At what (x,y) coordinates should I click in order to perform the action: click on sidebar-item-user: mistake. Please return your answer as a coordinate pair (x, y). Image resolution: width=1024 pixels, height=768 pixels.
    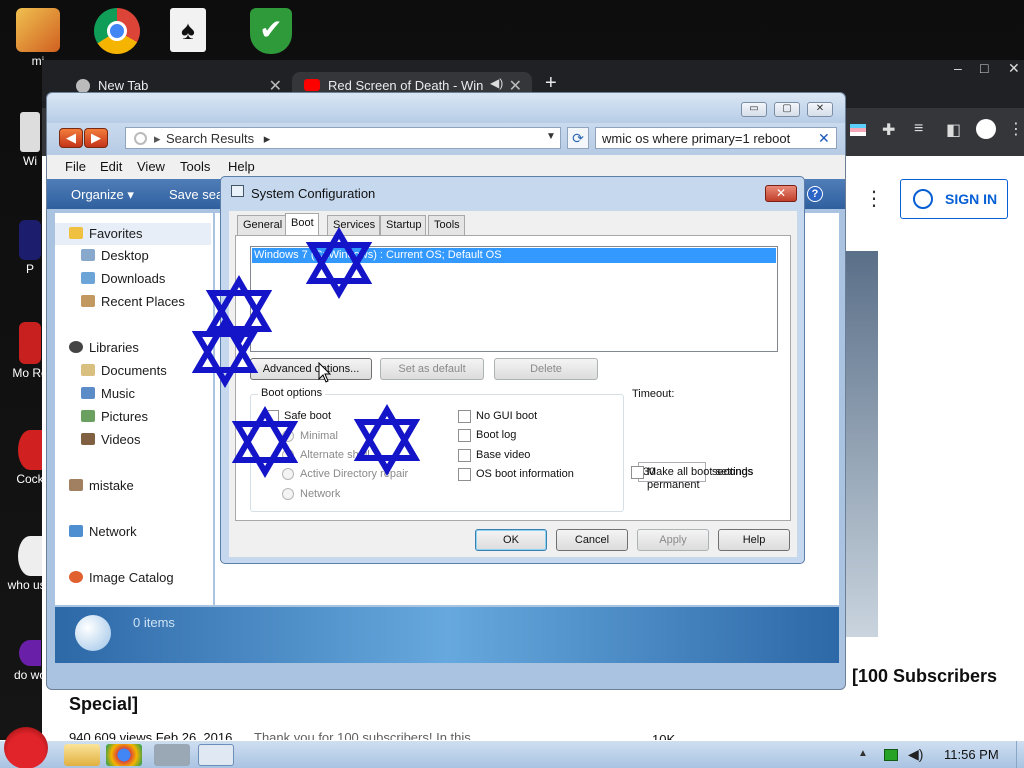
    Looking at the image, I should click on (101, 485).